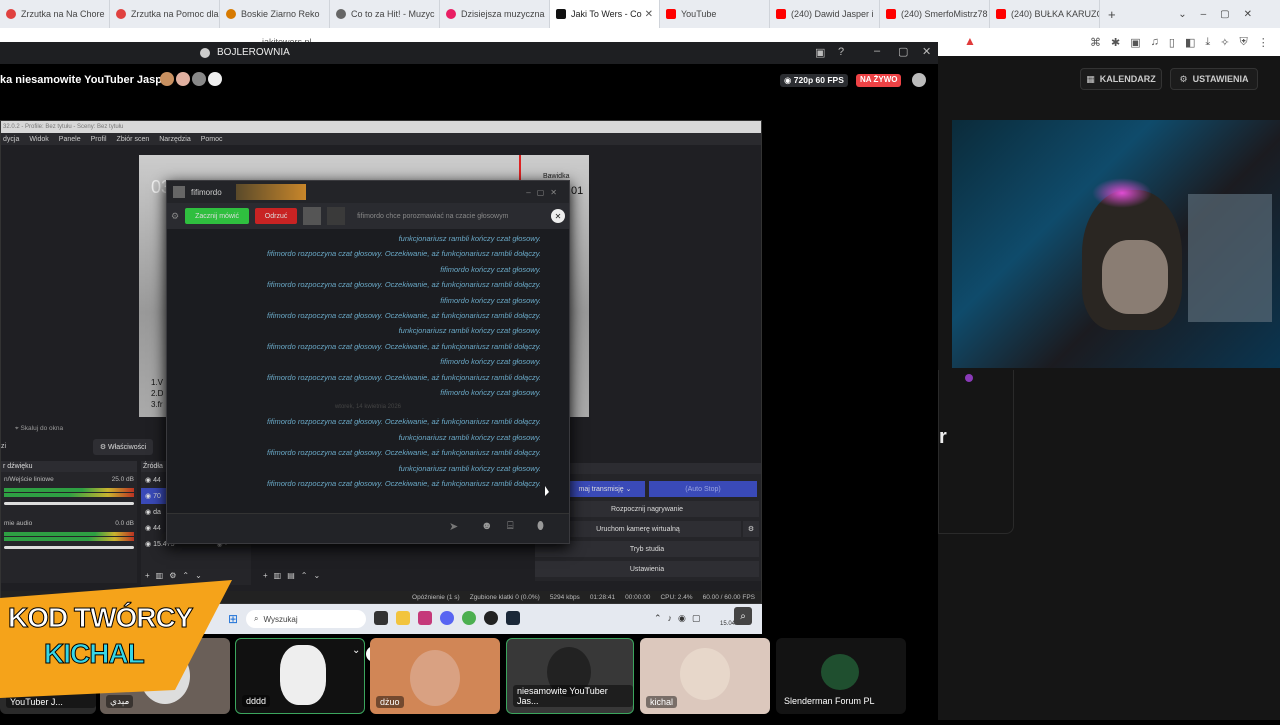 This screenshot has height=725, width=1280. What do you see at coordinates (275, 14) in the screenshot?
I see `browser-tab: Boskie Ziarno Reko` at bounding box center [275, 14].